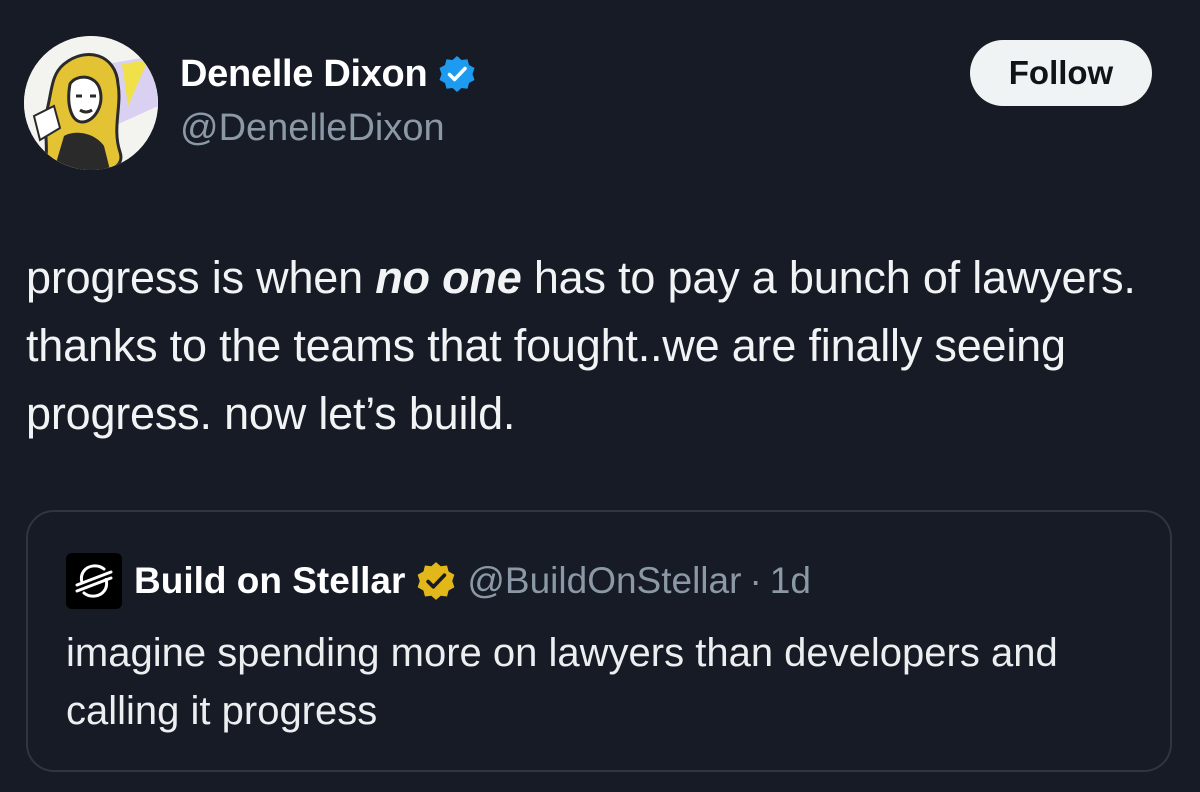 This screenshot has width=1200, height=792. I want to click on author-avatar, so click(91, 103).